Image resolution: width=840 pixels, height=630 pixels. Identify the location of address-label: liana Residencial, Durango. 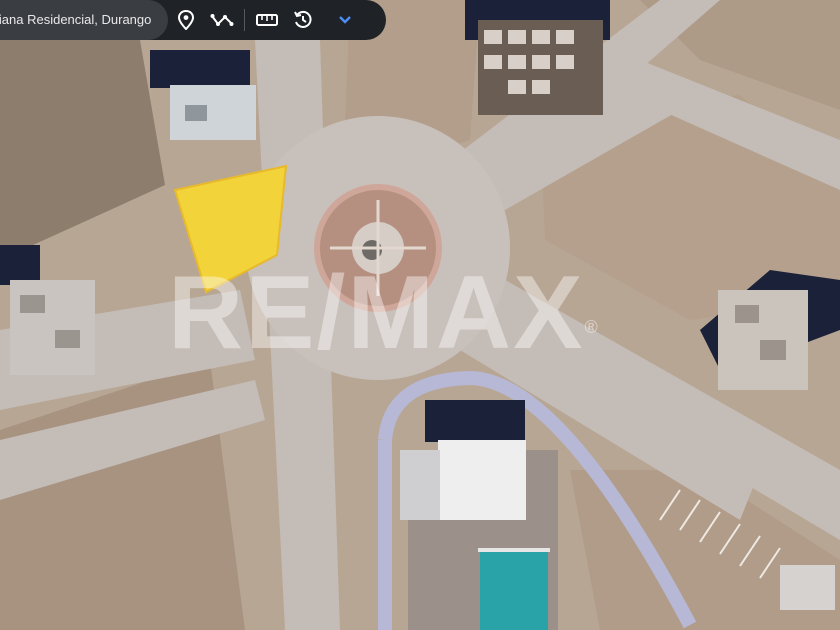
(84, 20).